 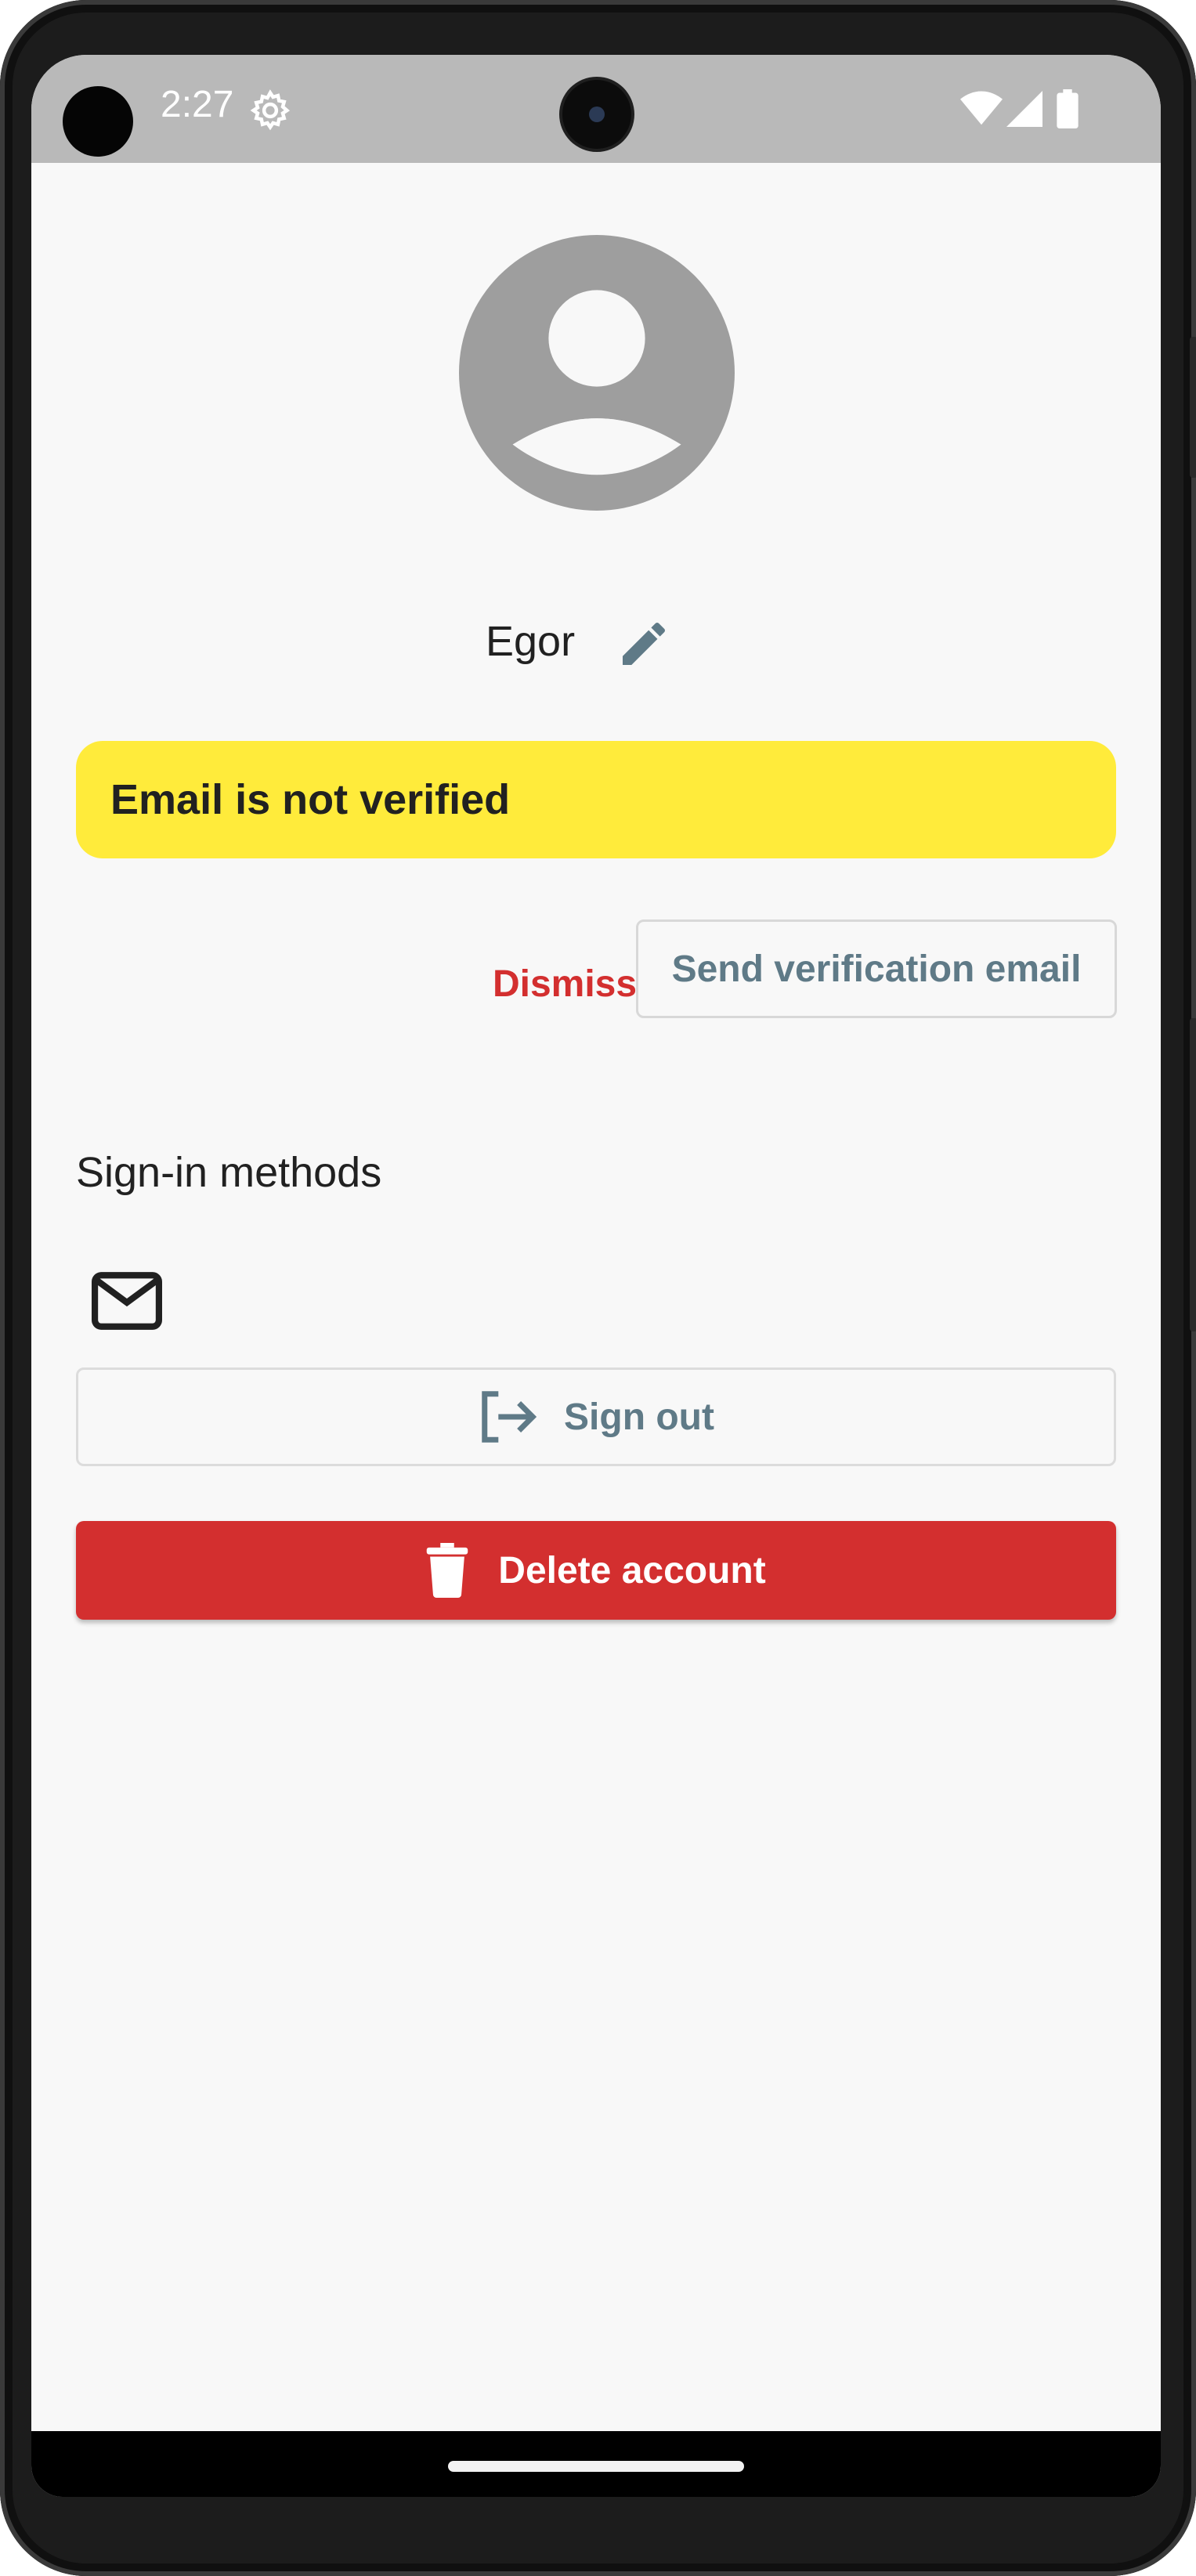 What do you see at coordinates (876, 968) in the screenshot?
I see `send-verification-email-button: Send verification email` at bounding box center [876, 968].